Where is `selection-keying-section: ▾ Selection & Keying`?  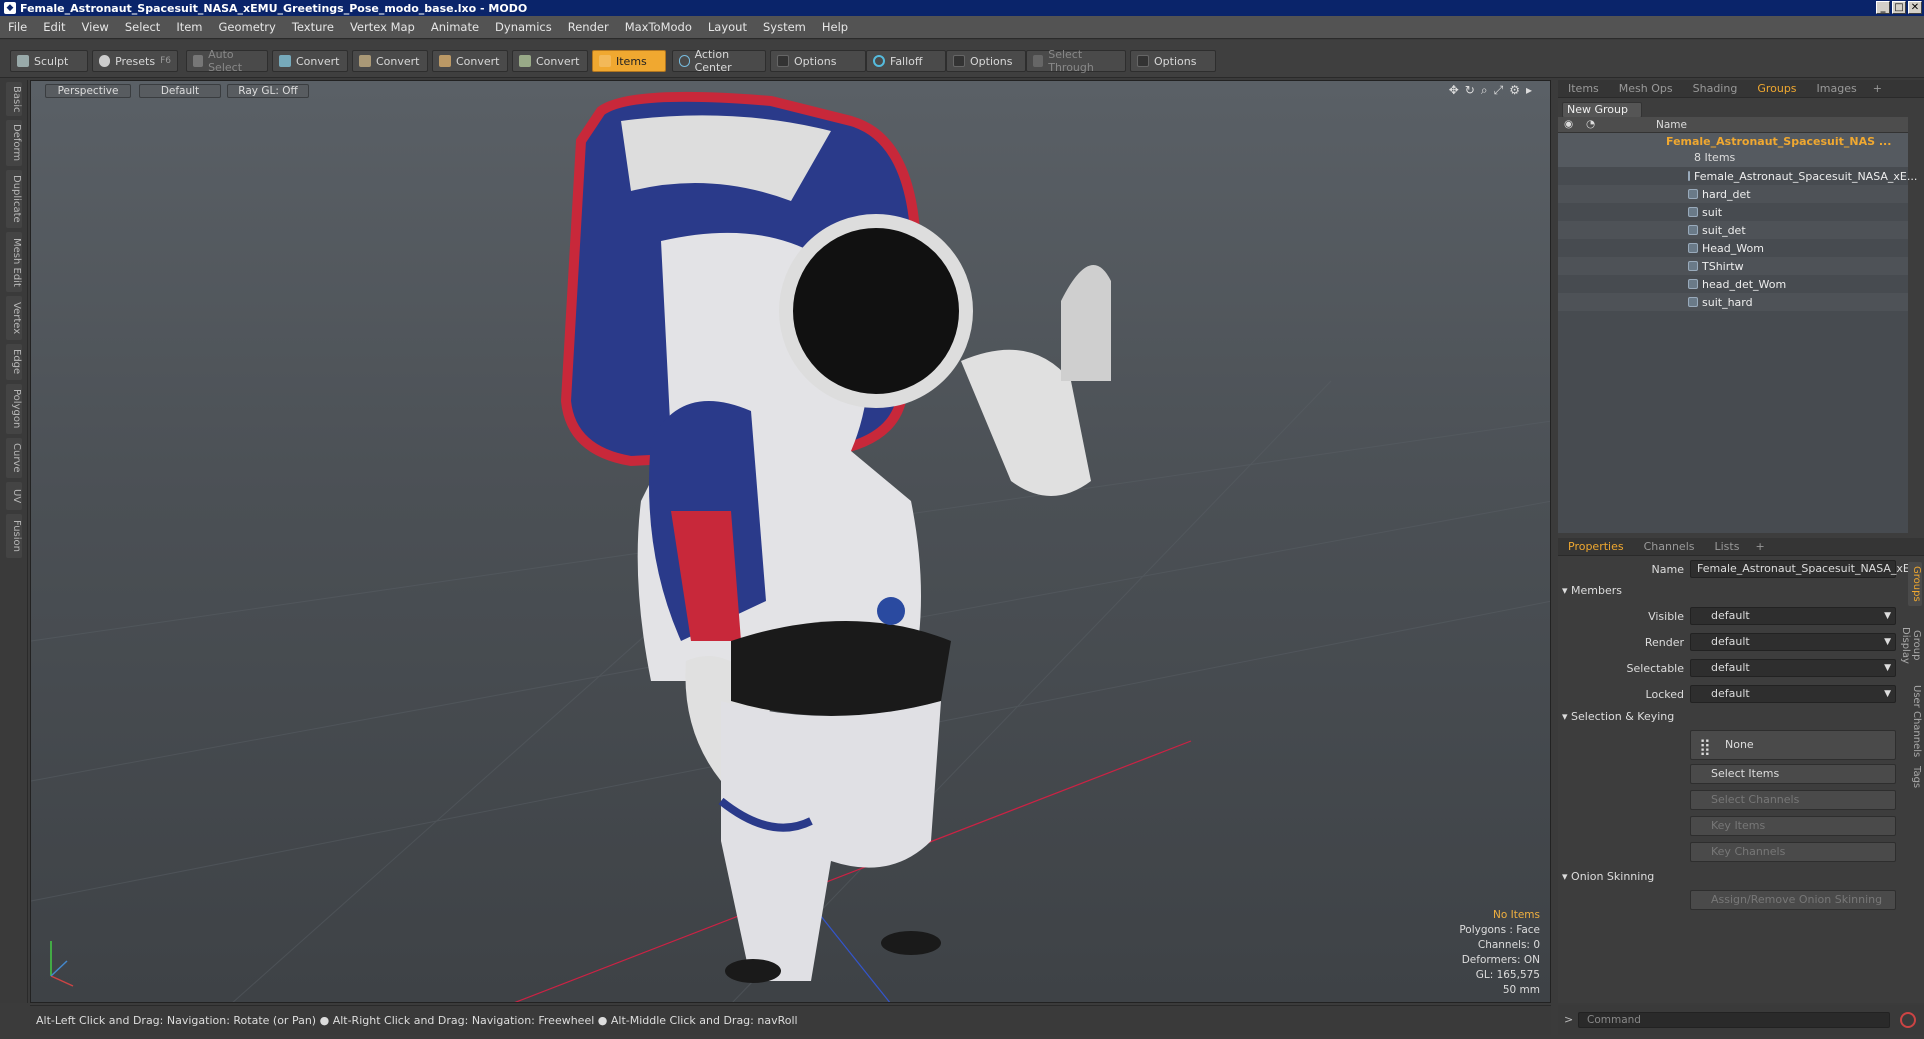
selection-keying-section: ▾ Selection & Keying is located at coordinates (1618, 716).